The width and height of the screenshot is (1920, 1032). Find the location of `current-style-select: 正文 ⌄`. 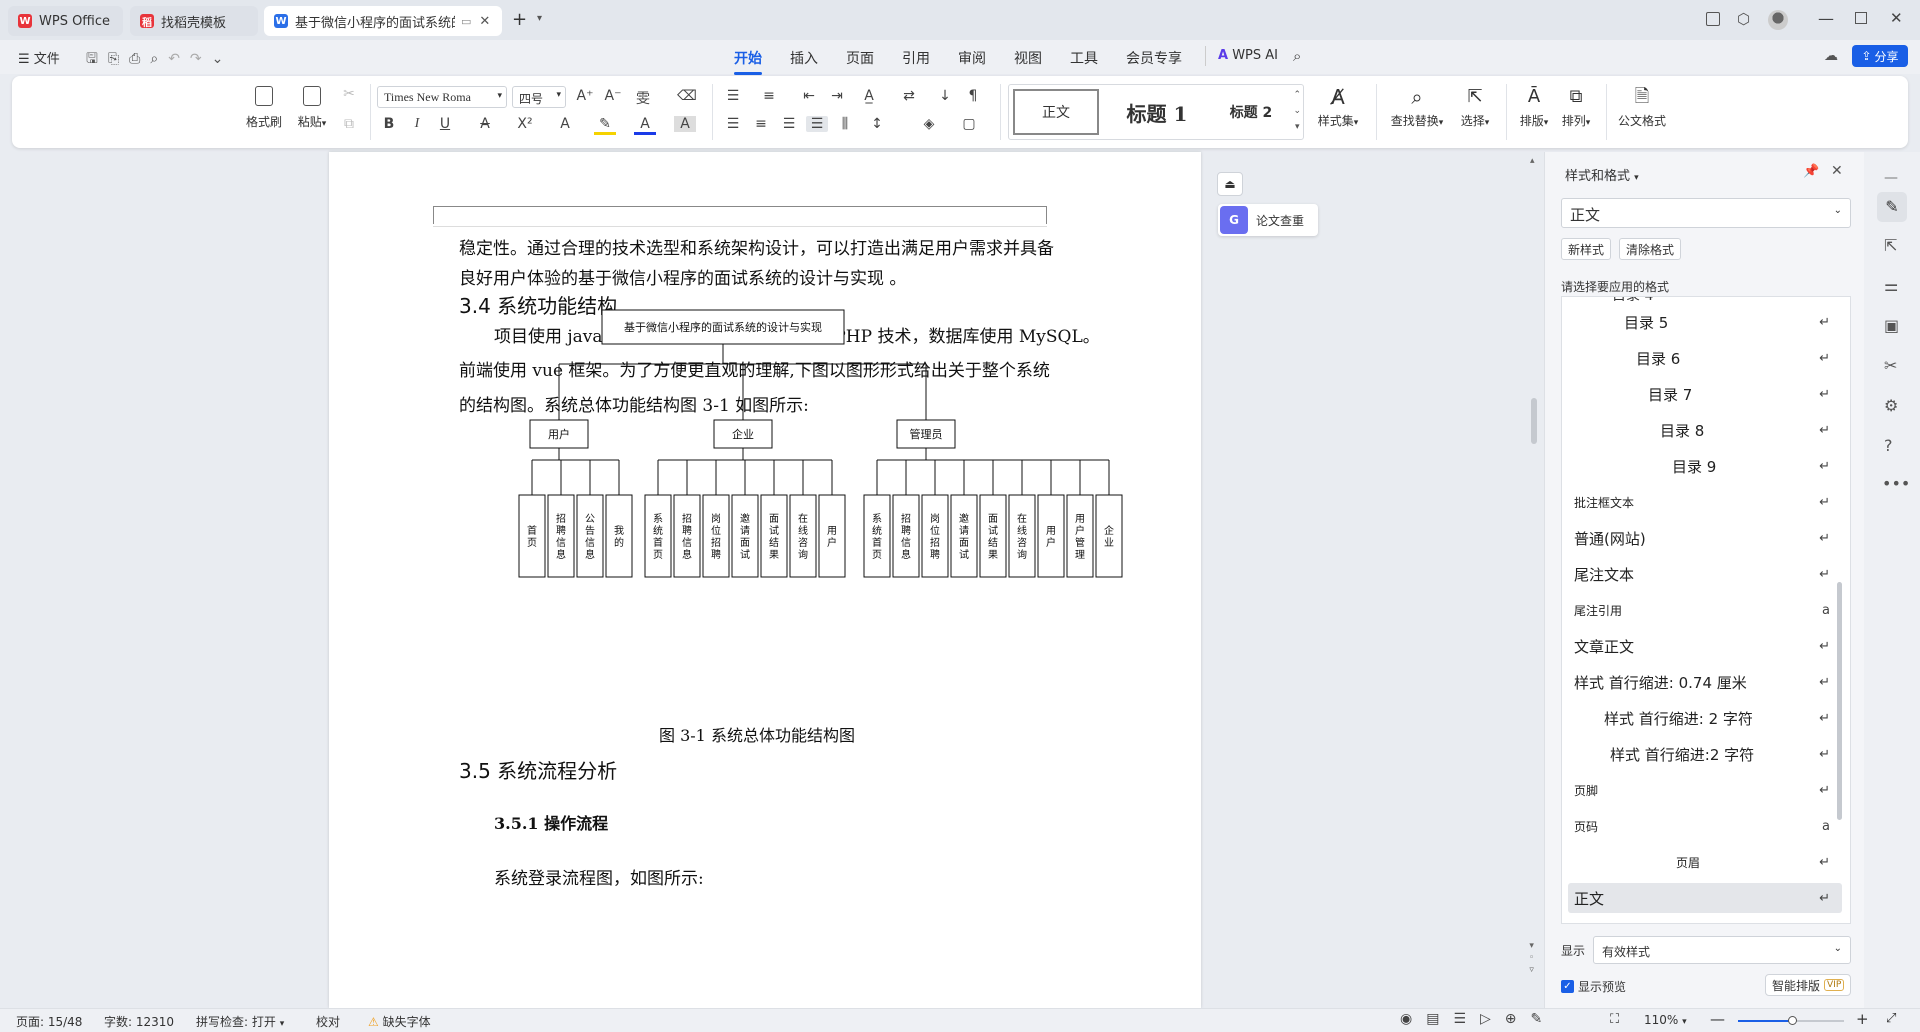

current-style-select: 正文 ⌄ is located at coordinates (1706, 213).